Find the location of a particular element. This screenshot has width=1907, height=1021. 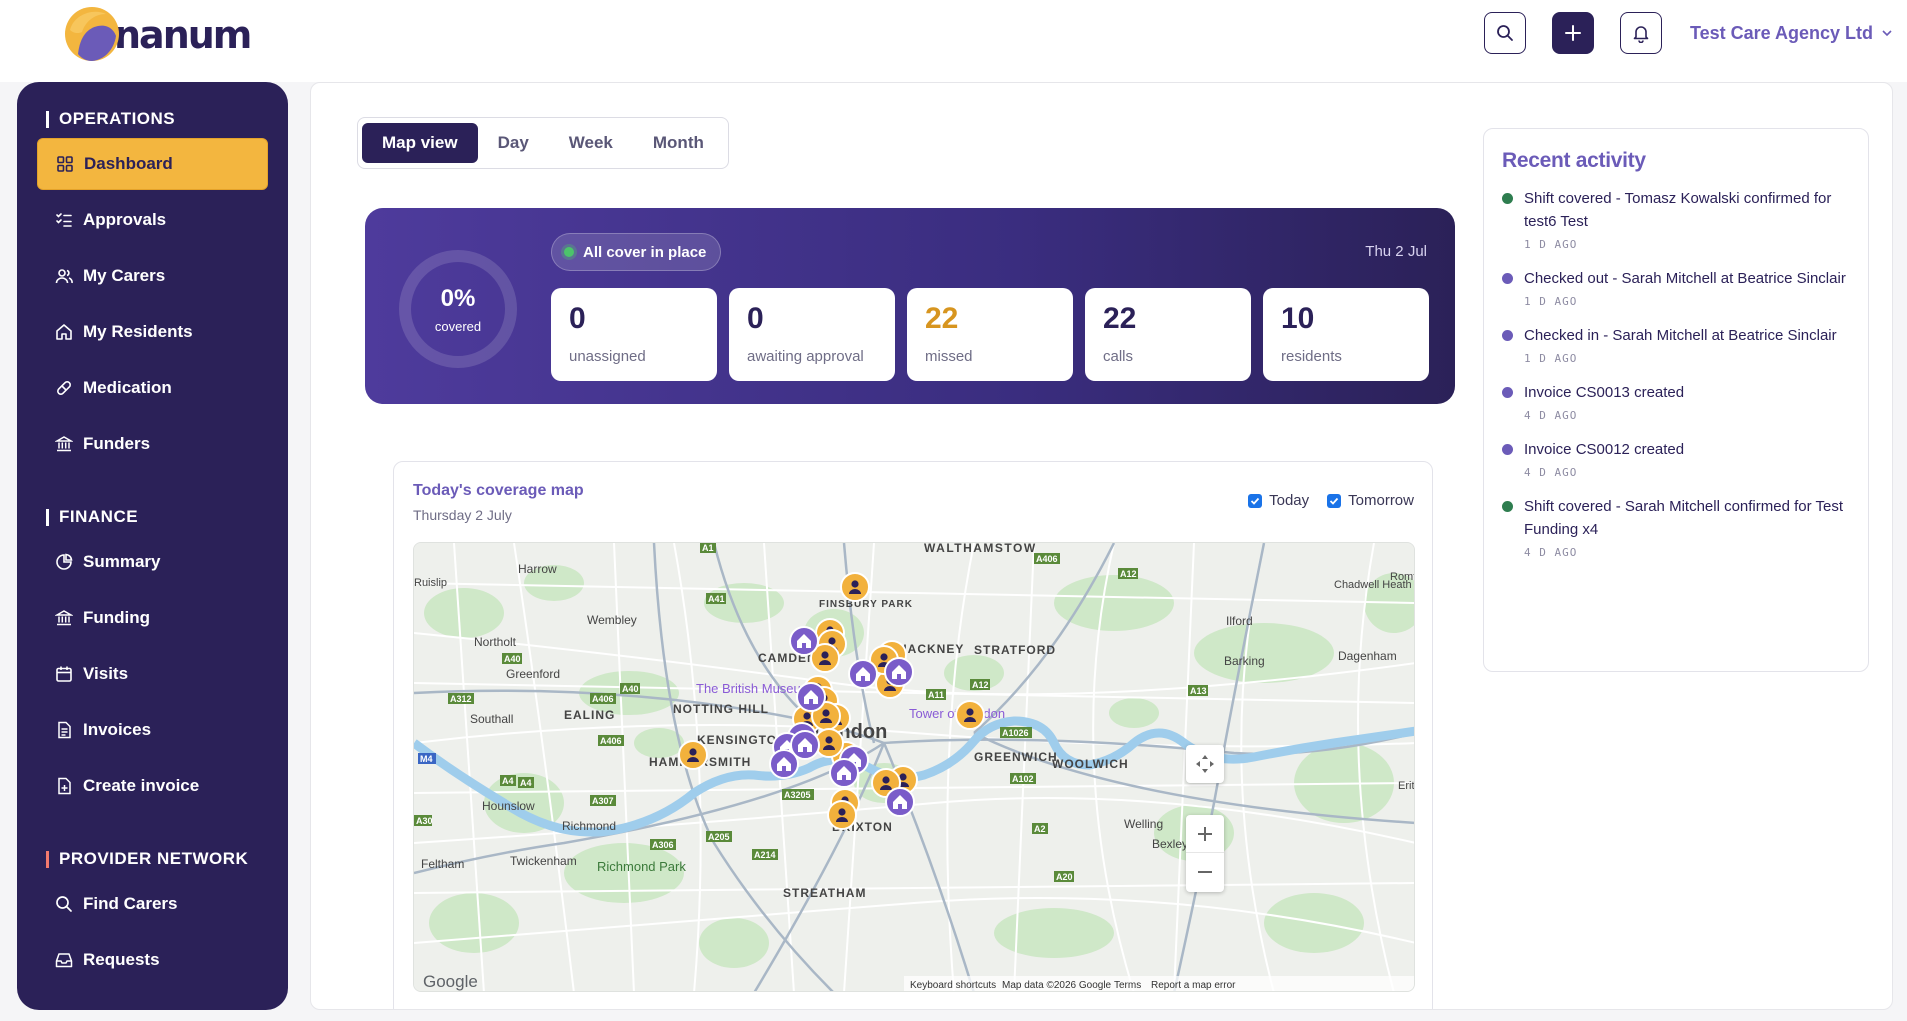

stat-missed: 22 missed is located at coordinates (990, 334).